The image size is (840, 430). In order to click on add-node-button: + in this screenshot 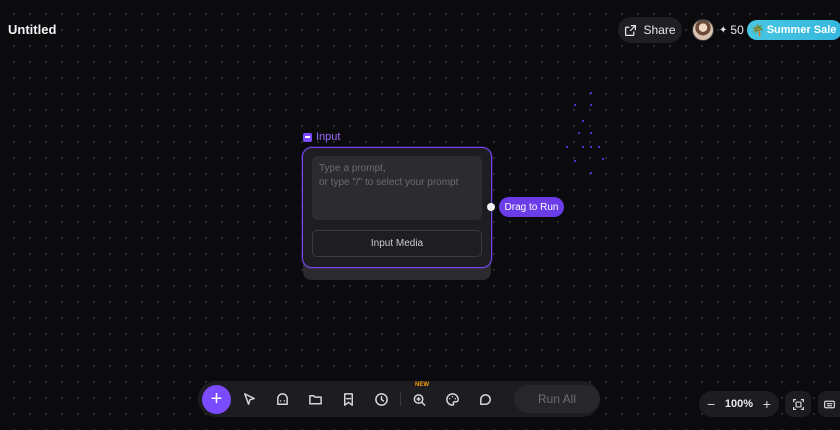, I will do `click(216, 399)`.